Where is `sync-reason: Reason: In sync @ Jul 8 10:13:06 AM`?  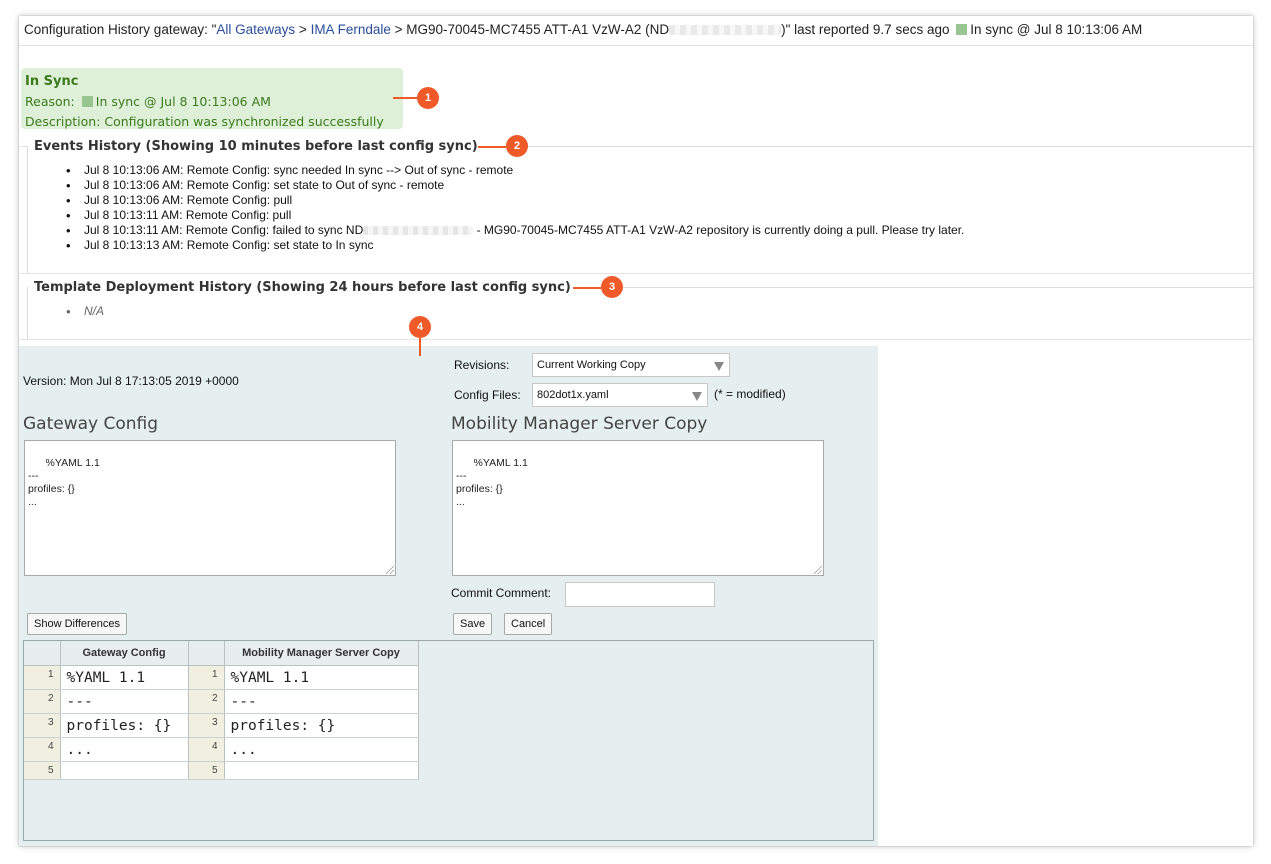
sync-reason: Reason: In sync @ Jul 8 10:13:06 AM is located at coordinates (214, 102).